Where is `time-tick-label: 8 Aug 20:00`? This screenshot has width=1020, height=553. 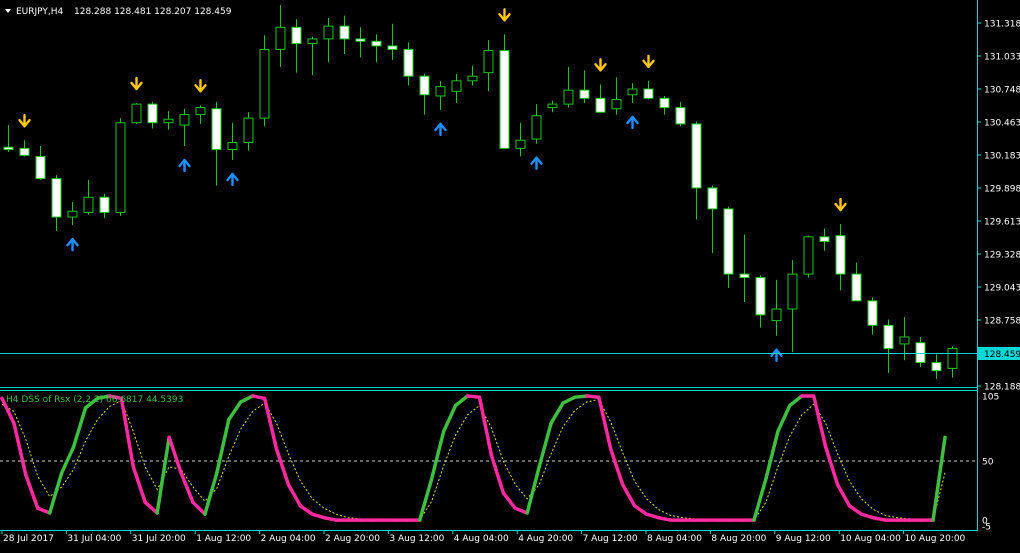 time-tick-label: 8 Aug 20:00 is located at coordinates (738, 539).